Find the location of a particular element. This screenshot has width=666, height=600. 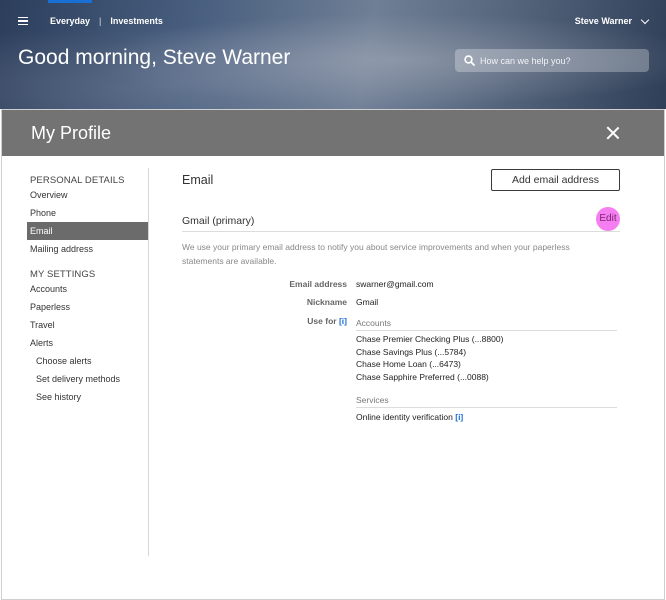

search-input is located at coordinates (560, 60).